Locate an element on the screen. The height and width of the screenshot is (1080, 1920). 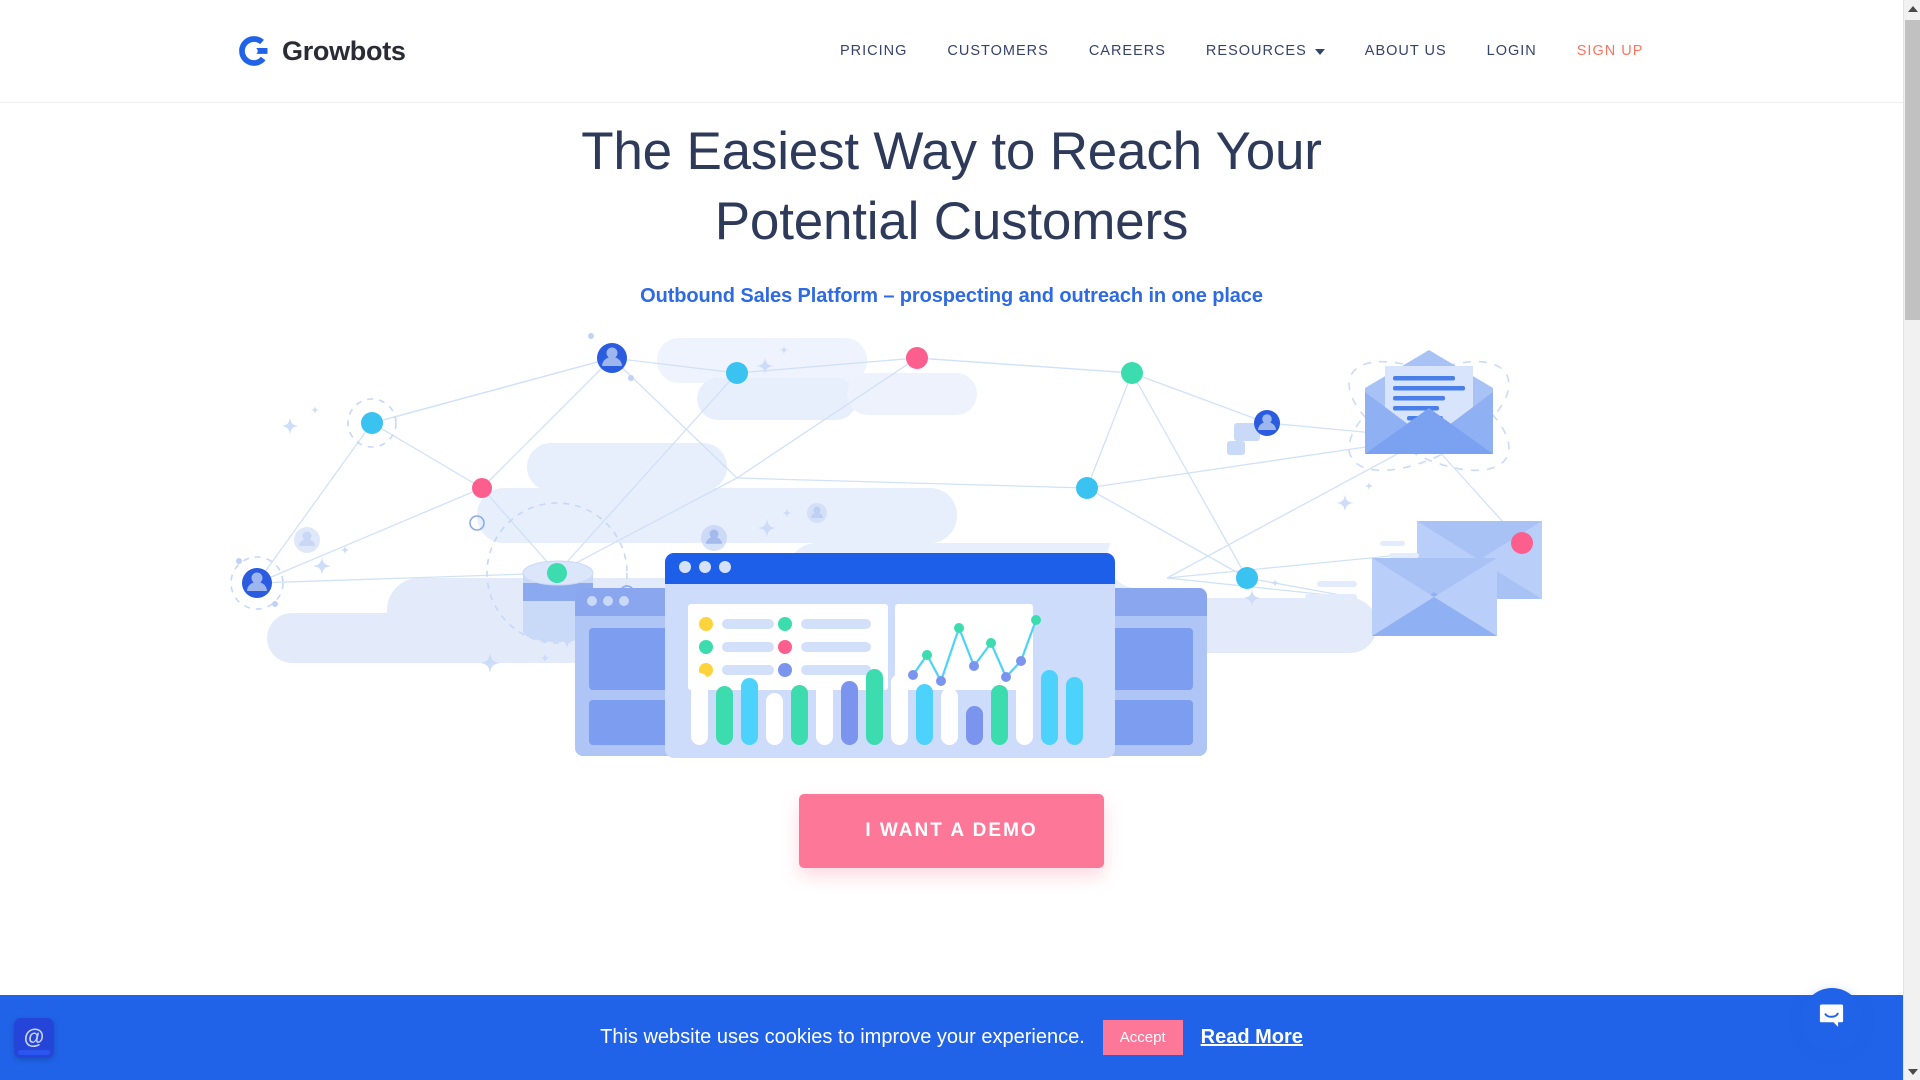
scrollbar-thumb is located at coordinates (1912, 170).